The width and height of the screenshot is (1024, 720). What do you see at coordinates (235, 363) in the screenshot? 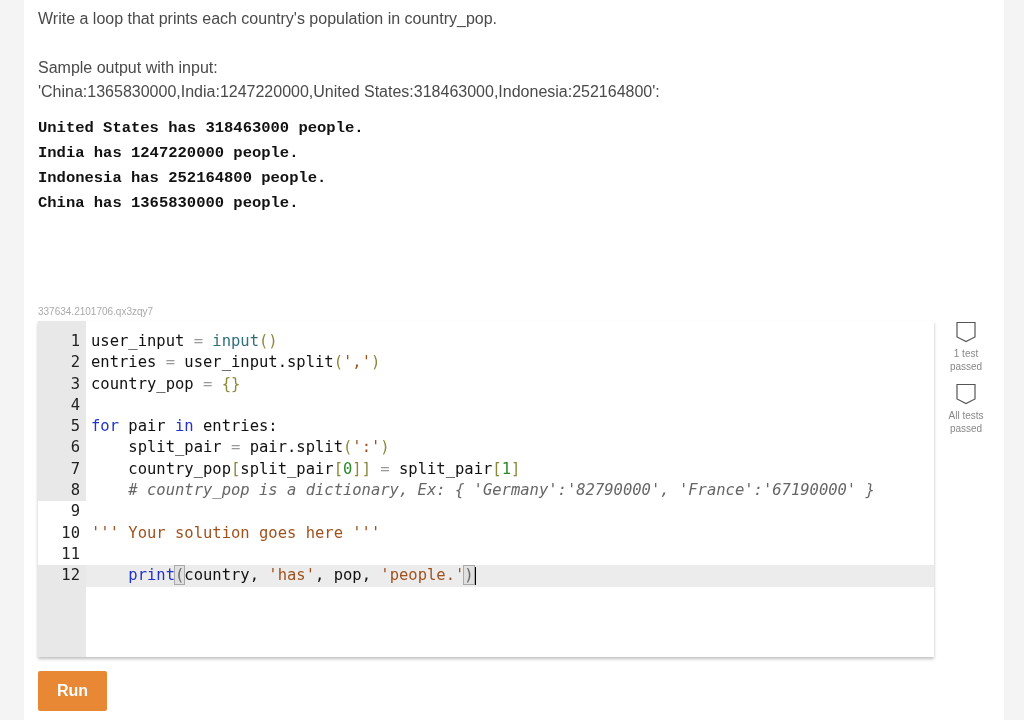
I see `code-line: entries = user_input.split(',')` at bounding box center [235, 363].